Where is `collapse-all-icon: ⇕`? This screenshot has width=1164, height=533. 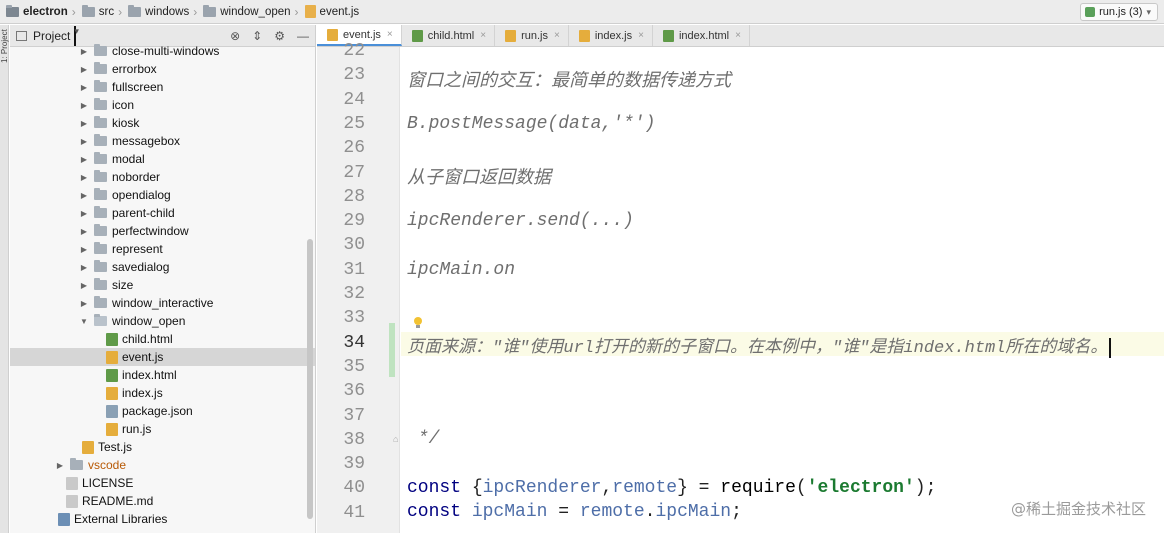
collapse-all-icon: ⇕ is located at coordinates (257, 36).